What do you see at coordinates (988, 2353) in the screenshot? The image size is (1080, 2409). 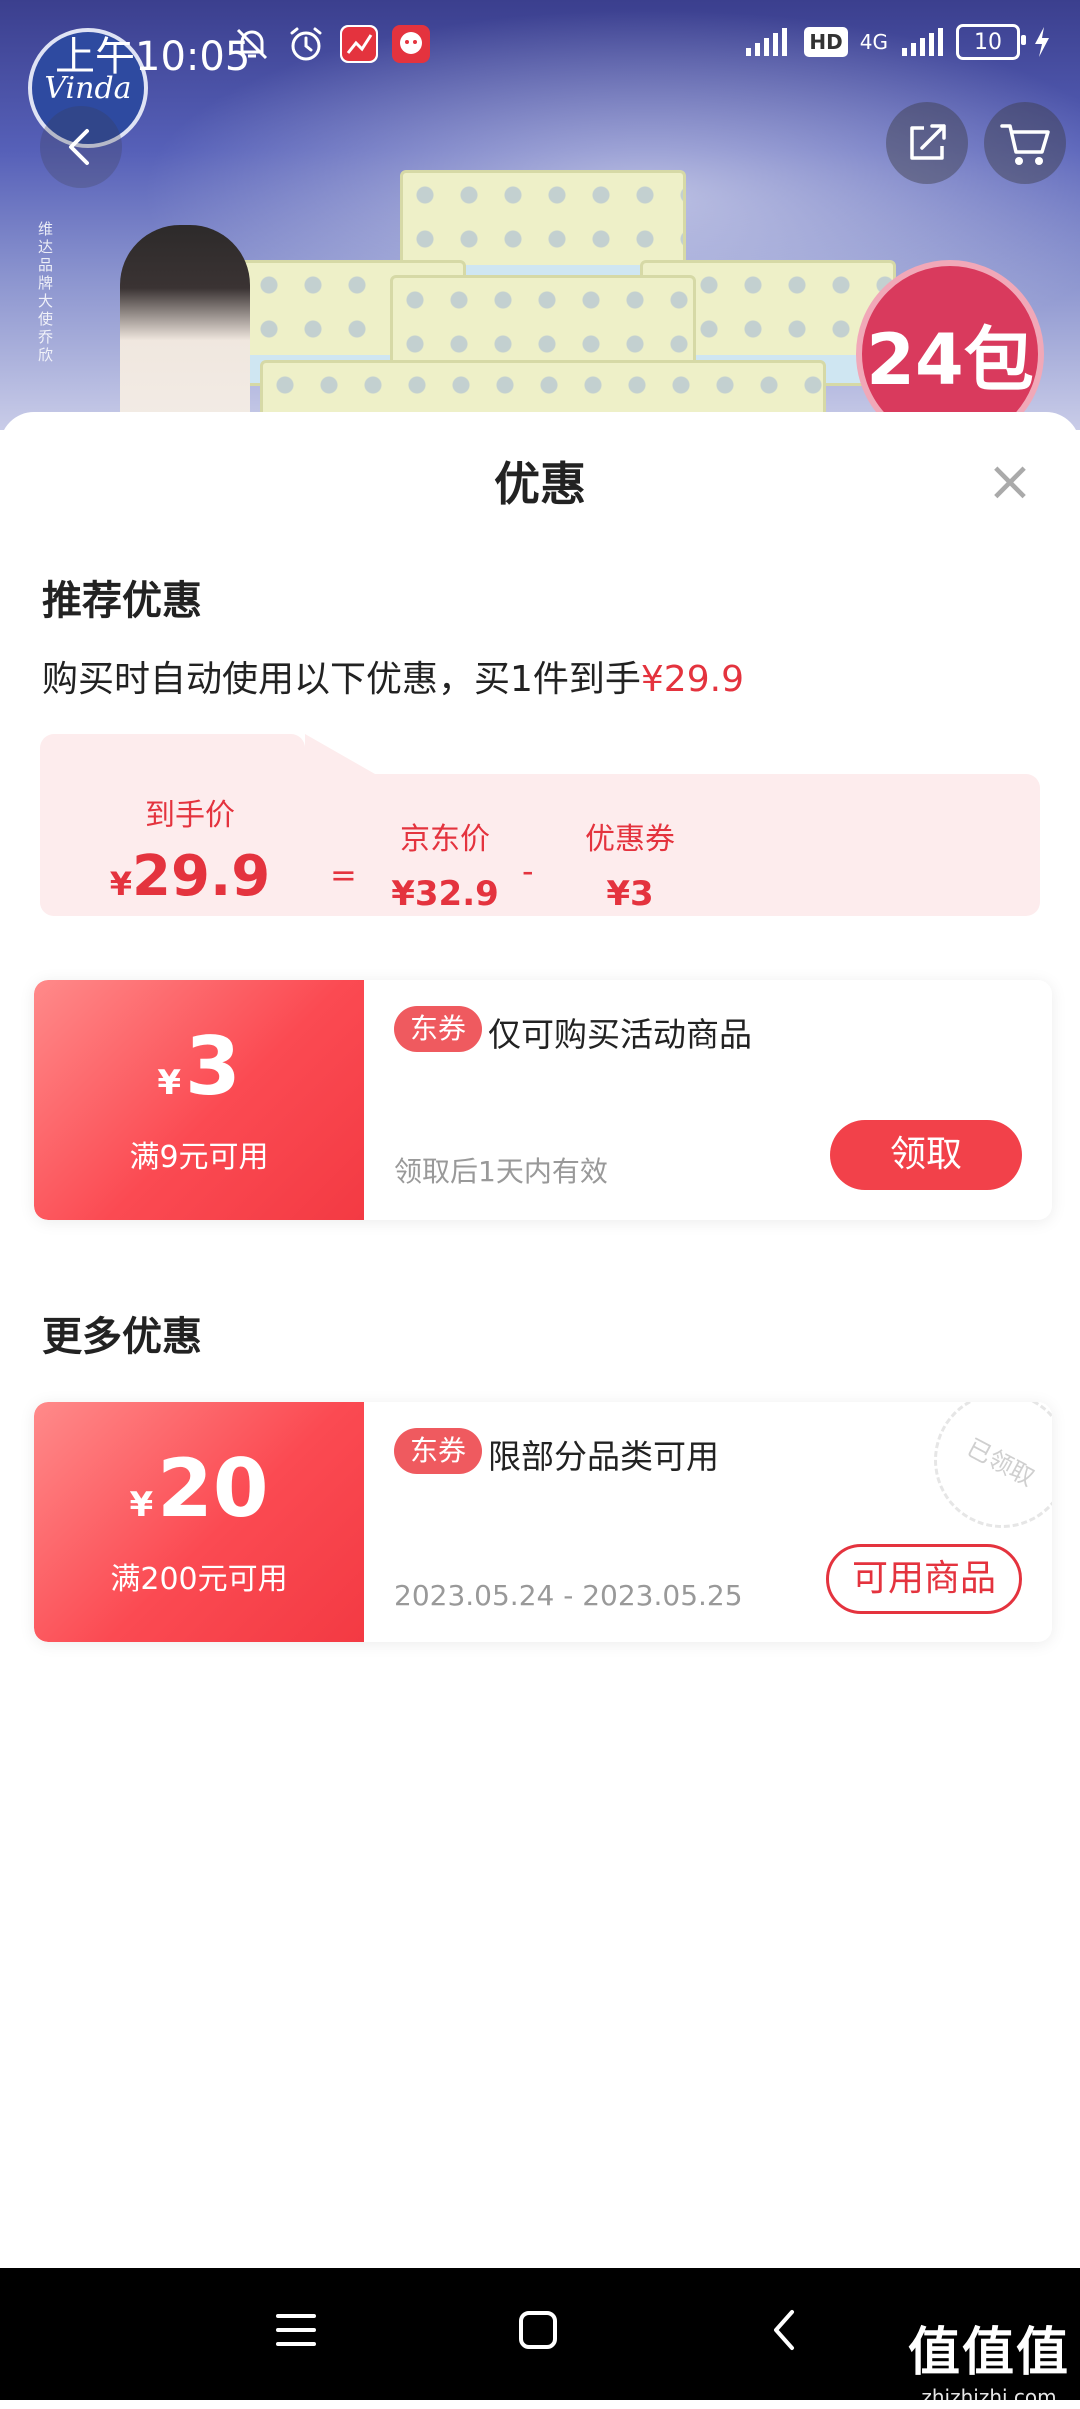 I see `watermark-logo: 值值值` at bounding box center [988, 2353].